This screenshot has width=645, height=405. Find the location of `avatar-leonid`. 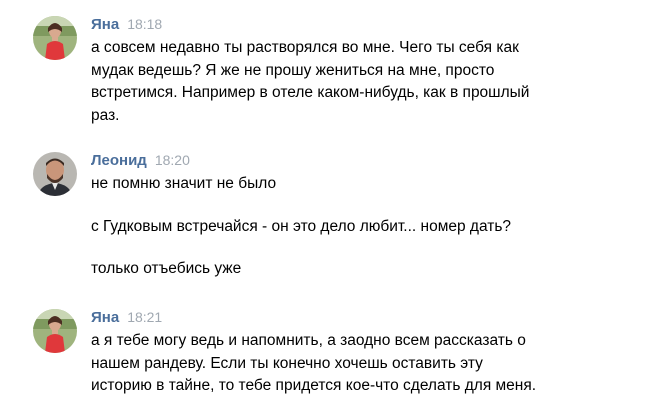

avatar-leonid is located at coordinates (55, 174).